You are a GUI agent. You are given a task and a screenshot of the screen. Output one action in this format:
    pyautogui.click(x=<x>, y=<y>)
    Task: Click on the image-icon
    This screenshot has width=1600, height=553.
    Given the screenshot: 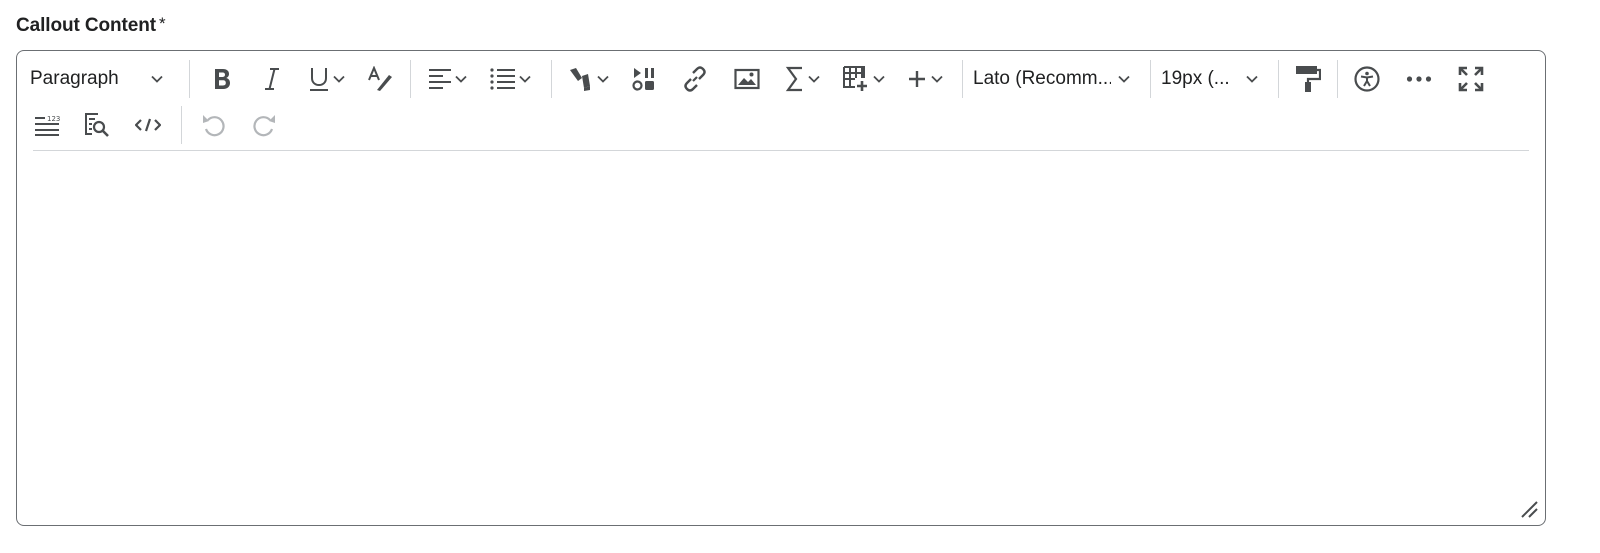 What is the action you would take?
    pyautogui.click(x=747, y=79)
    